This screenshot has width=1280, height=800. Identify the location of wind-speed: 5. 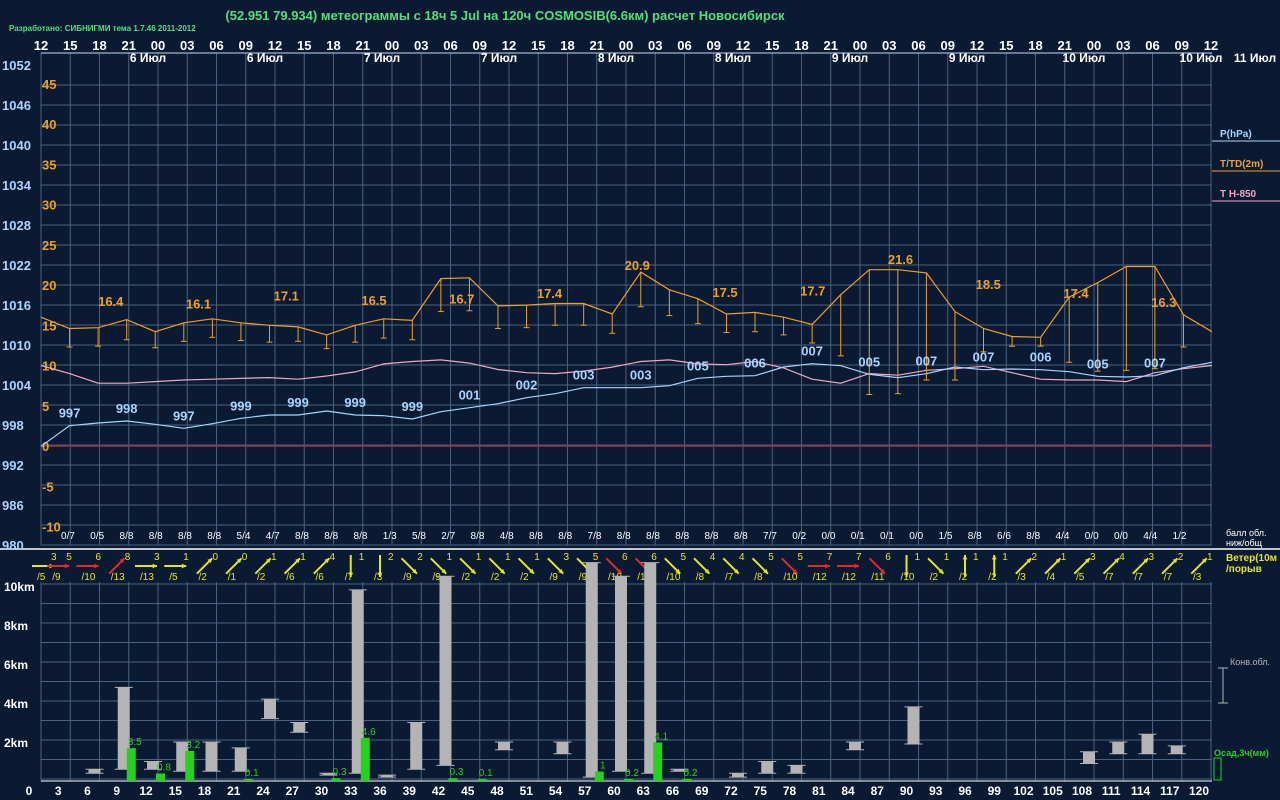
(684, 557).